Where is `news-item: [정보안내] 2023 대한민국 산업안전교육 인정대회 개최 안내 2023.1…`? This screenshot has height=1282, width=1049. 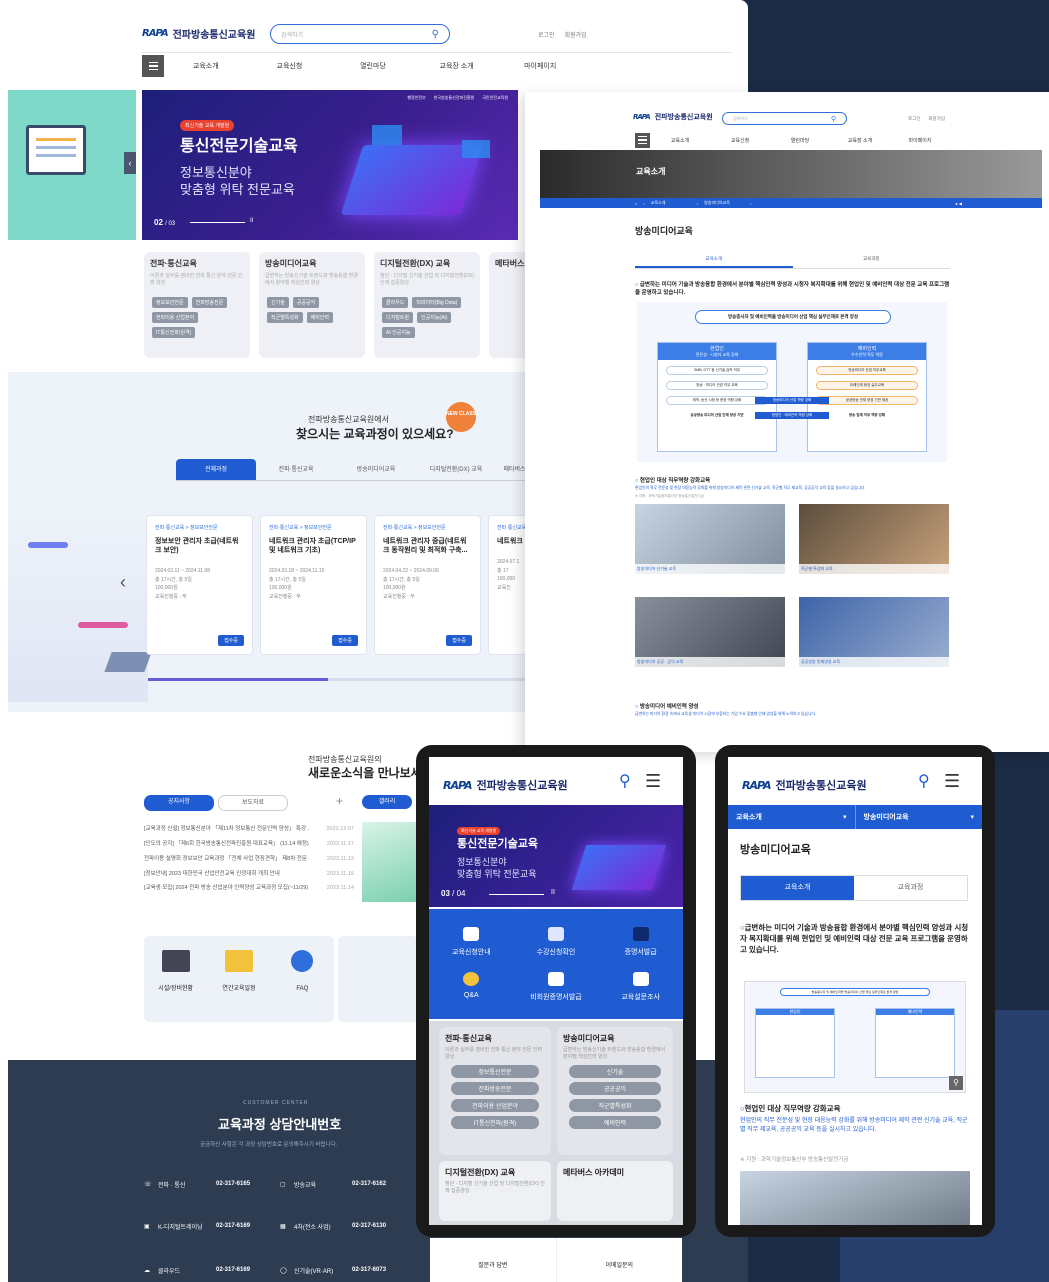 news-item: [정보안내] 2023 대한민국 산업안전교육 인정대회 개최 안내 2023.1… is located at coordinates (249, 874).